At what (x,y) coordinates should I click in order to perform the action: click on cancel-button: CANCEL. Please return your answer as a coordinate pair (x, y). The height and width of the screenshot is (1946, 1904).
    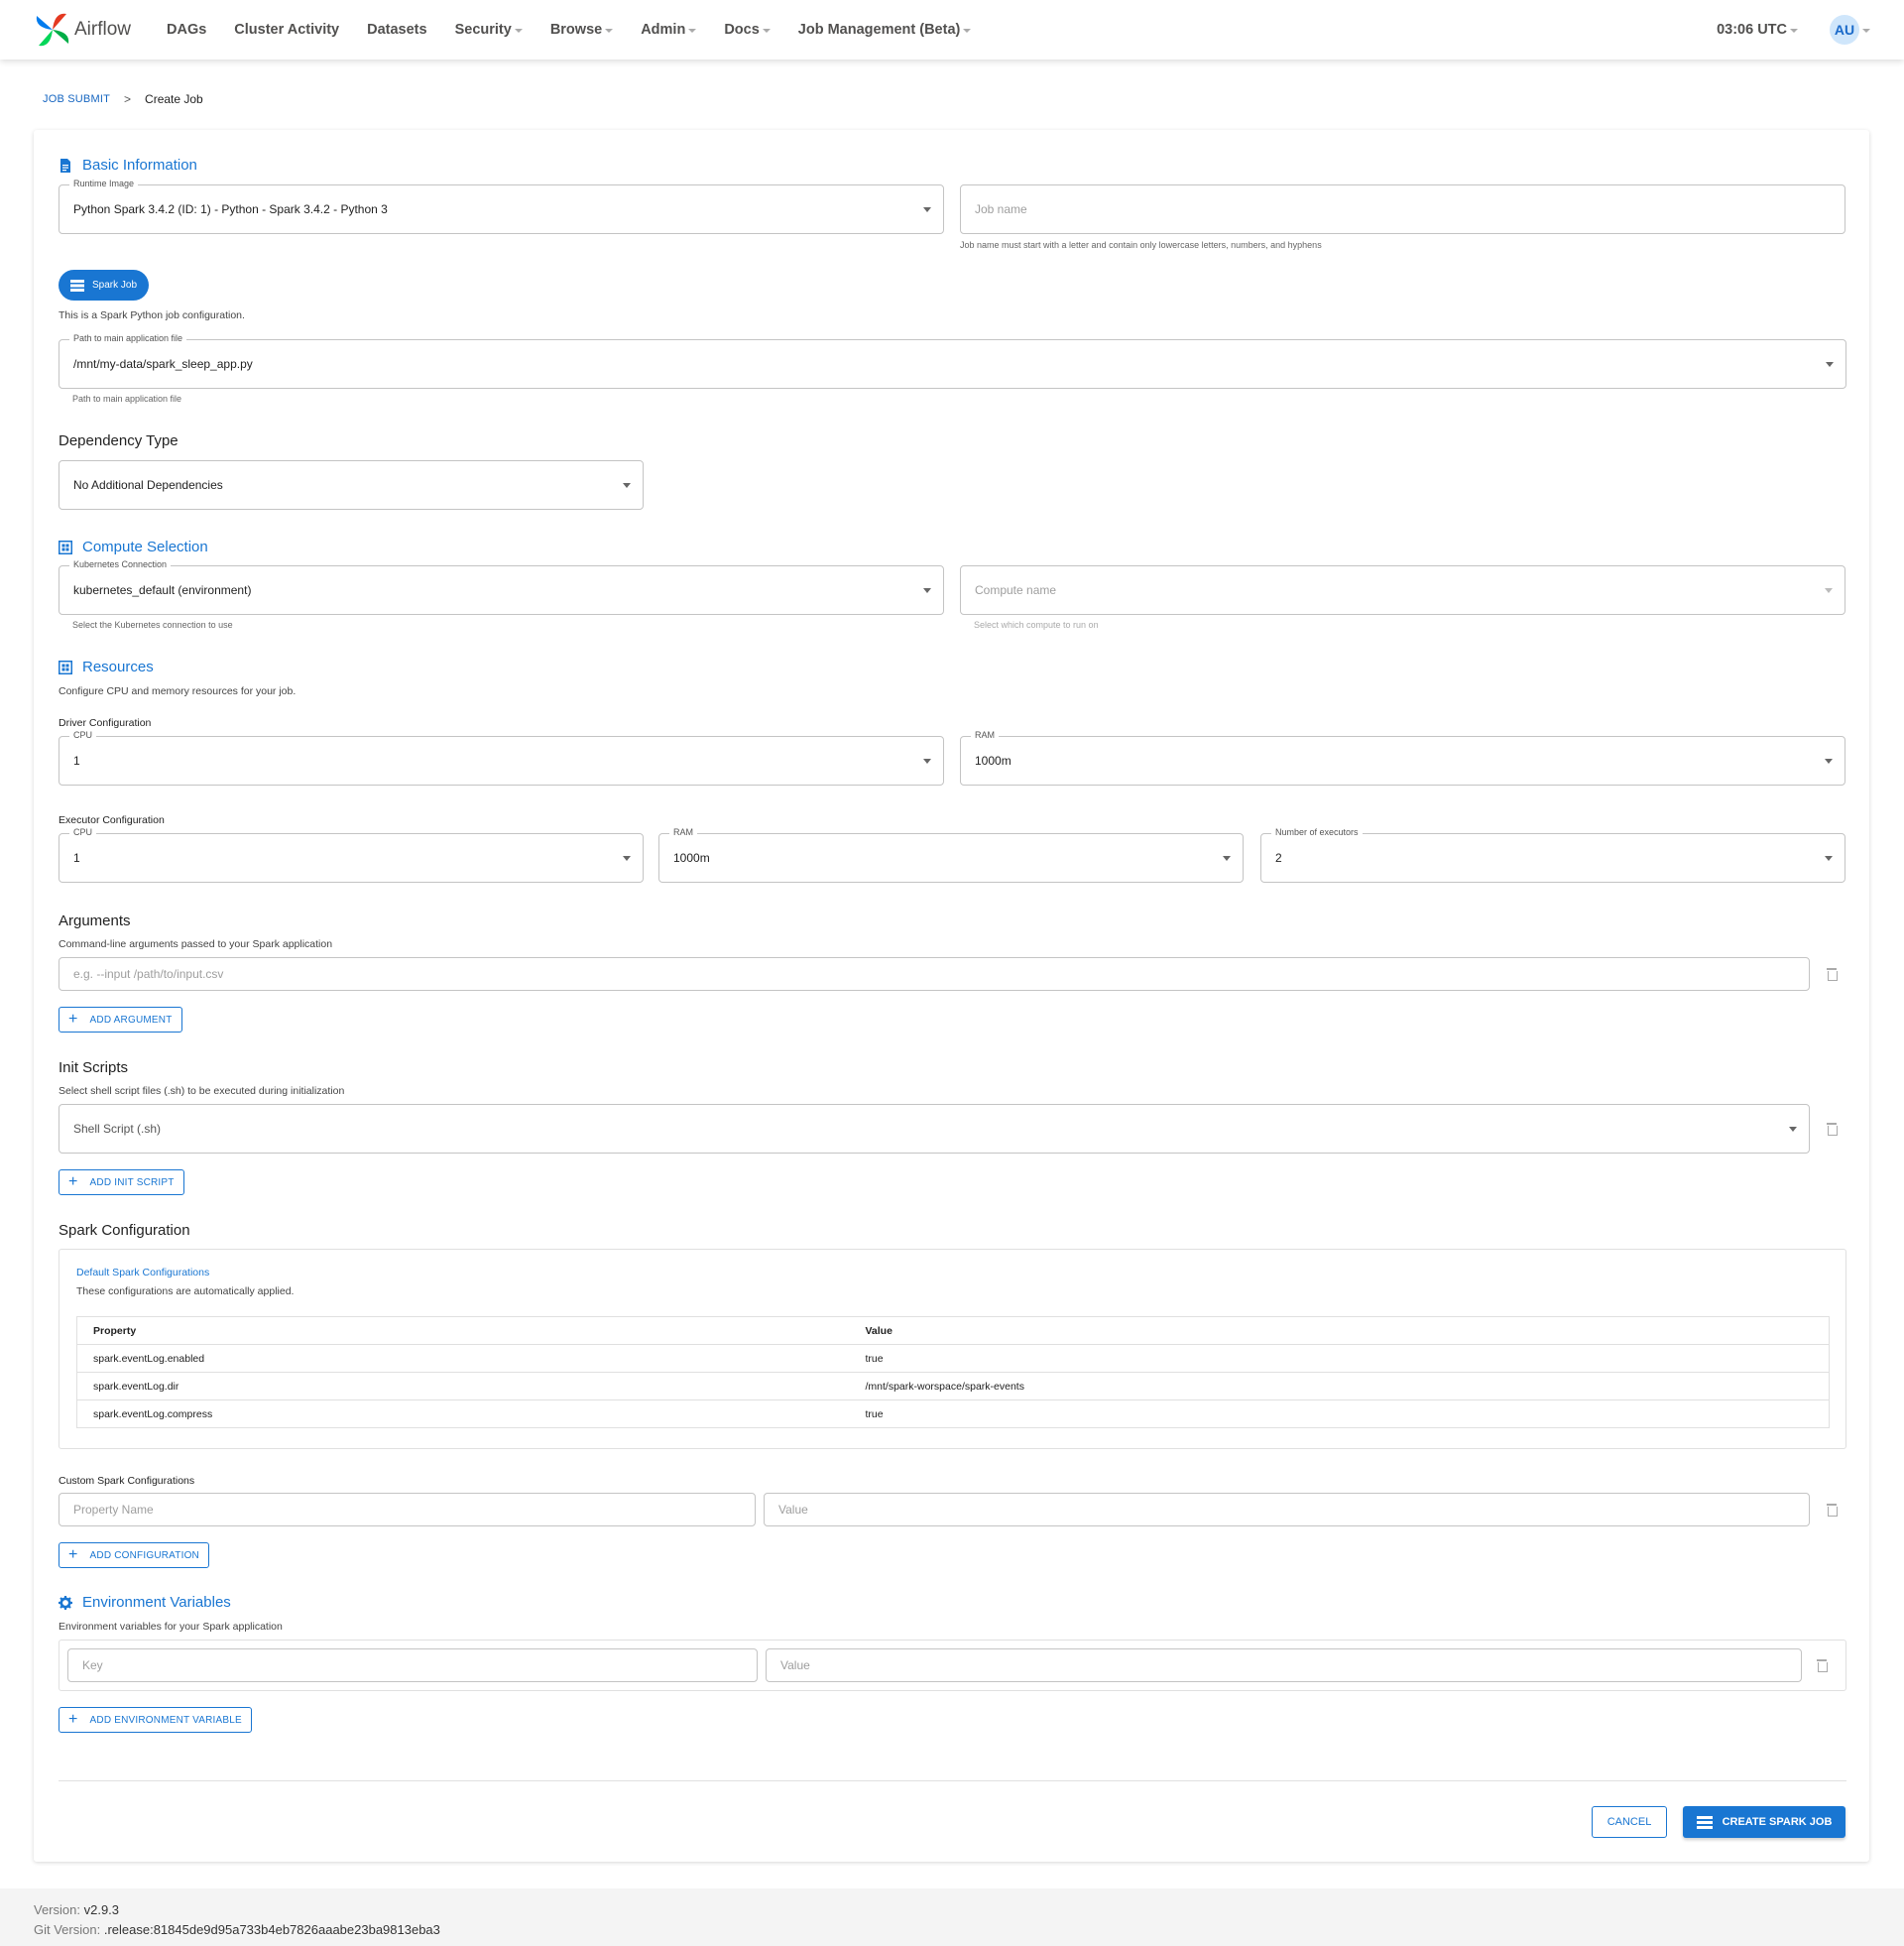
    Looking at the image, I should click on (1629, 1822).